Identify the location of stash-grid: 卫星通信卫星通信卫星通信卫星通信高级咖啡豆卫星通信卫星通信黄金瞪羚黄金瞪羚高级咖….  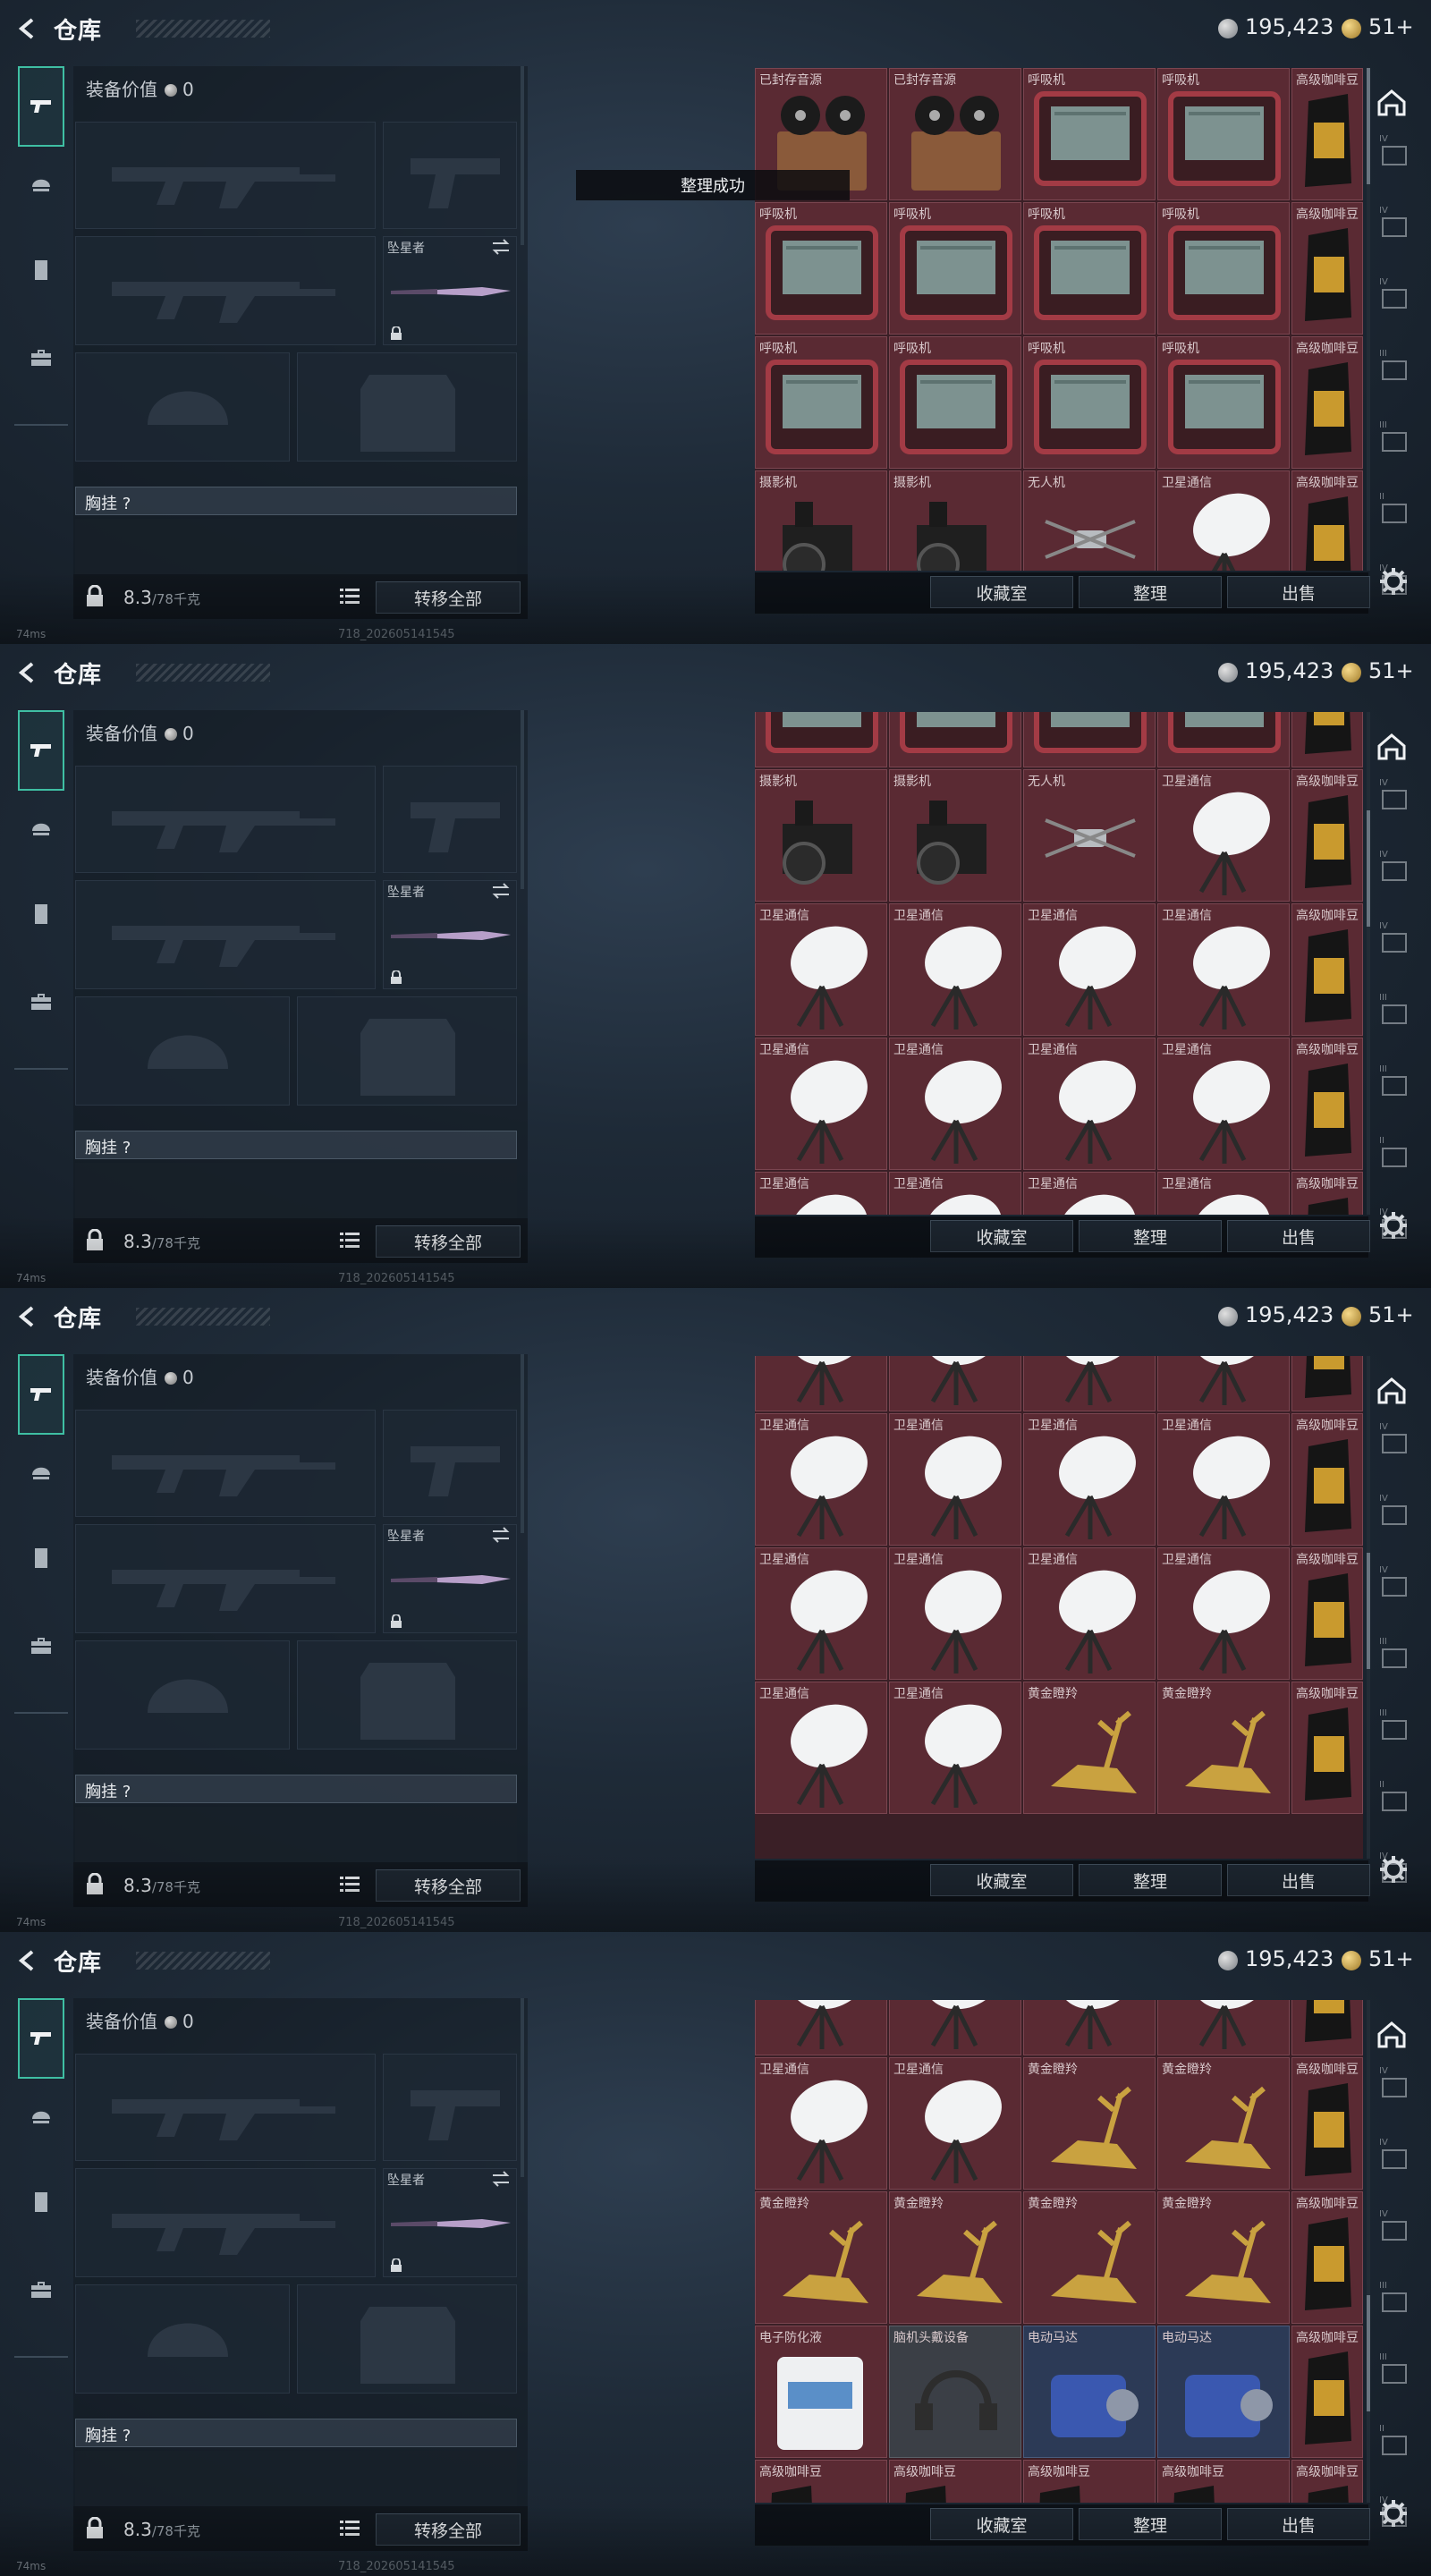
(1059, 2251).